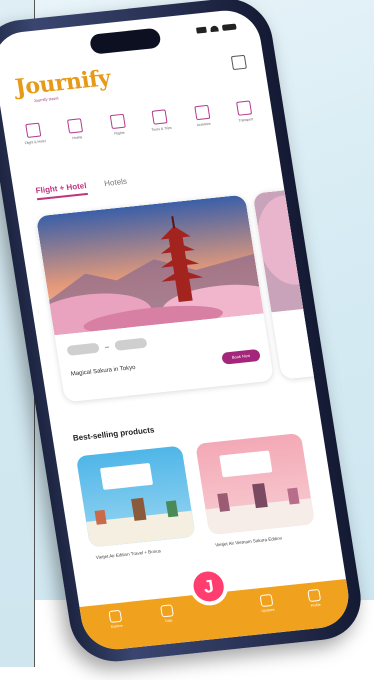 This screenshot has height=680, width=374. Describe the element at coordinates (107, 346) in the screenshot. I see `date-chips` at that location.